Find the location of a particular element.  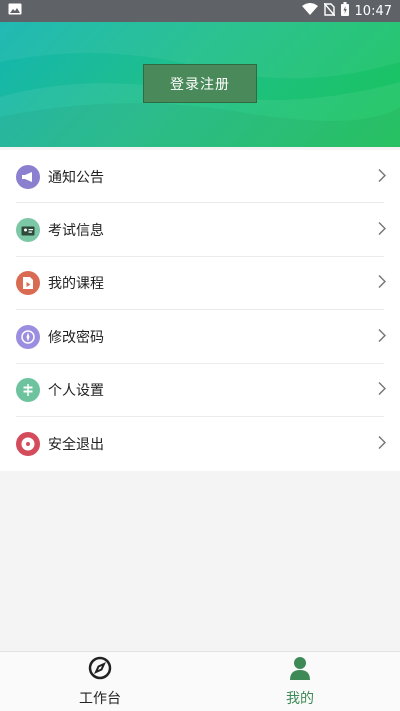

tab-label: 我的 is located at coordinates (300, 698).